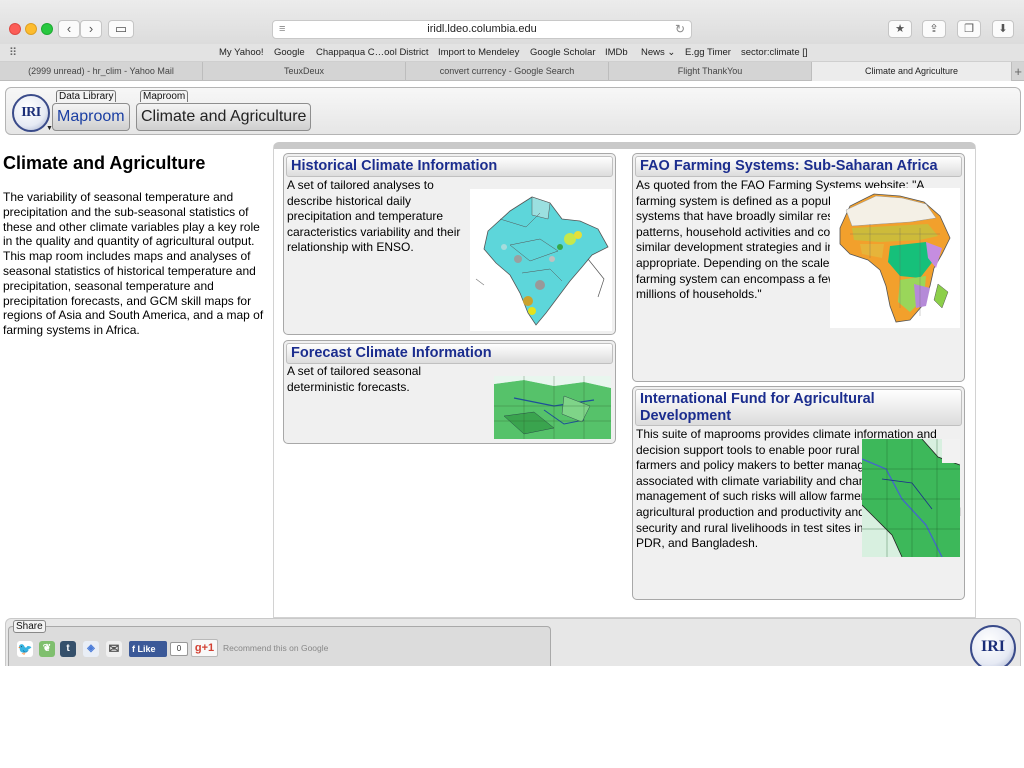 The image size is (1024, 768). I want to click on card-title-link: Historical Climate Information, so click(449, 166).